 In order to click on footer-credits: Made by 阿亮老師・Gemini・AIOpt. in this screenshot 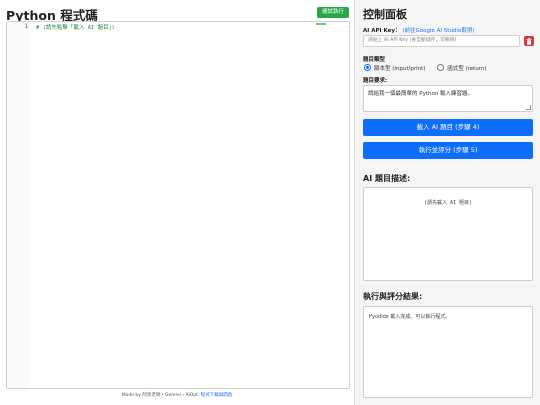, I will do `click(160, 395)`.